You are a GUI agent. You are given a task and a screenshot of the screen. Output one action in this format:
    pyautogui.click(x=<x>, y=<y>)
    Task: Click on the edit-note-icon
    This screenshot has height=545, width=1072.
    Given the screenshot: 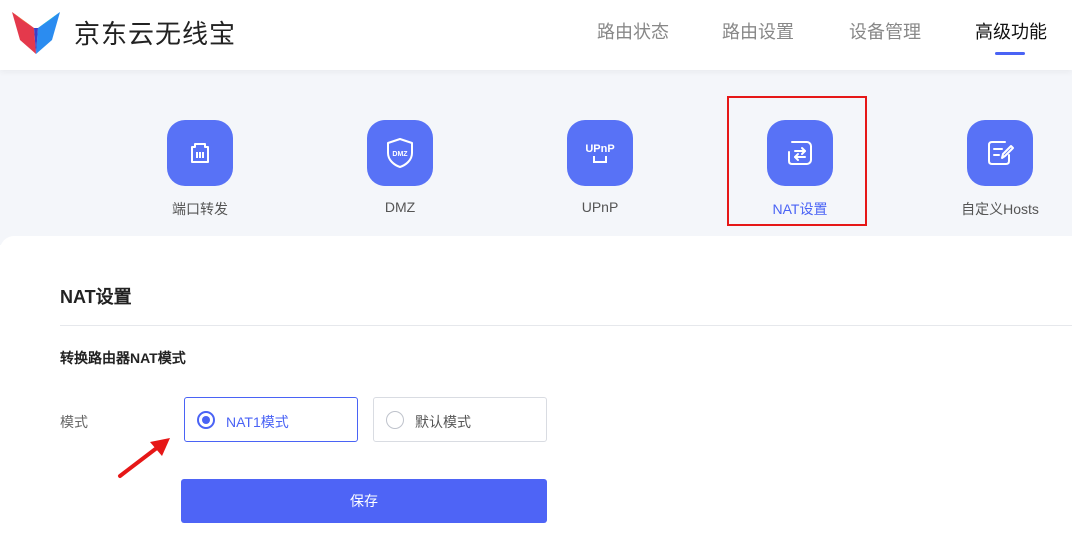 What is the action you would take?
    pyautogui.click(x=1001, y=153)
    